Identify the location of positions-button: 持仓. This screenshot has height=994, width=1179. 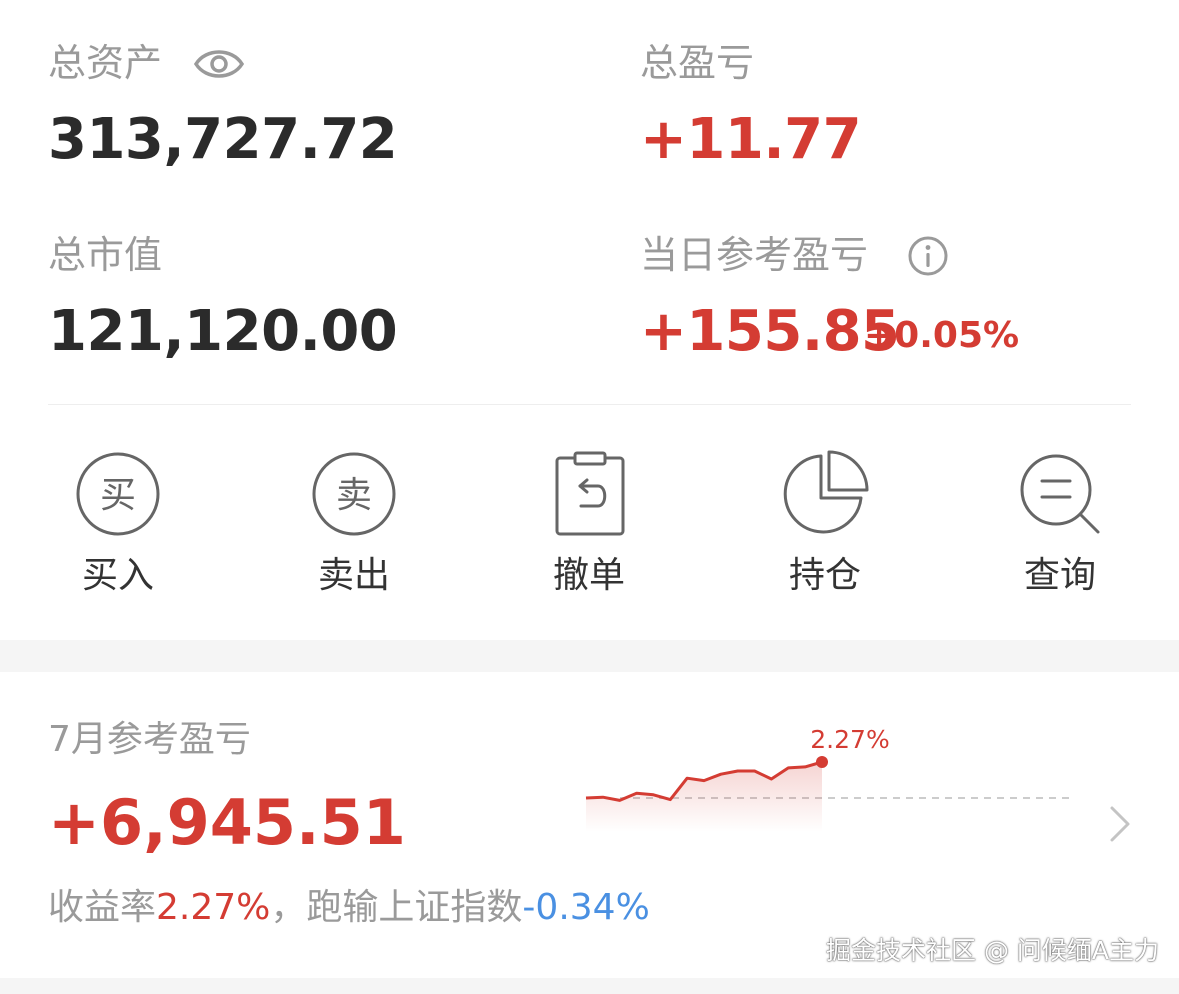
(825, 530).